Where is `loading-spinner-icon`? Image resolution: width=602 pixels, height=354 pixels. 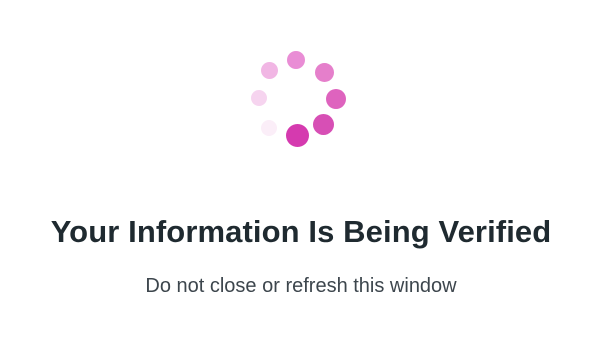 loading-spinner-icon is located at coordinates (297, 98).